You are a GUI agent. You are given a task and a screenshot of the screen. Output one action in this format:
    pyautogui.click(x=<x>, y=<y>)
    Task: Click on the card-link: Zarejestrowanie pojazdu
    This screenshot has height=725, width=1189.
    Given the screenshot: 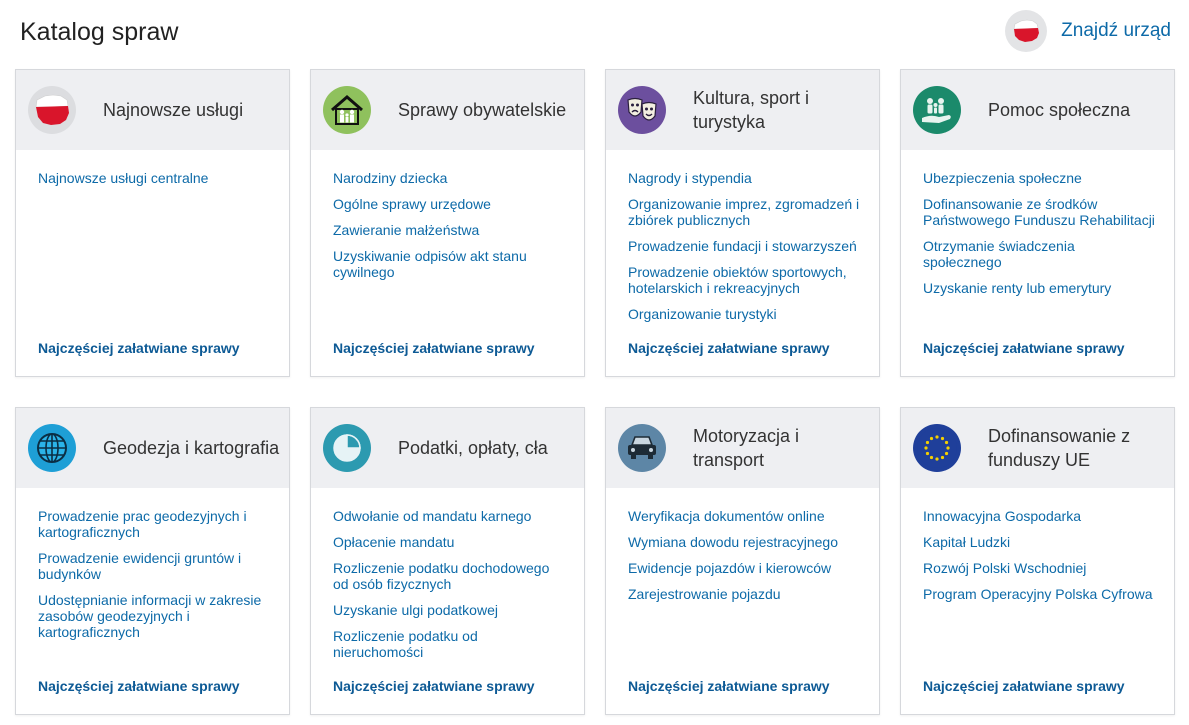 What is the action you would take?
    pyautogui.click(x=744, y=594)
    